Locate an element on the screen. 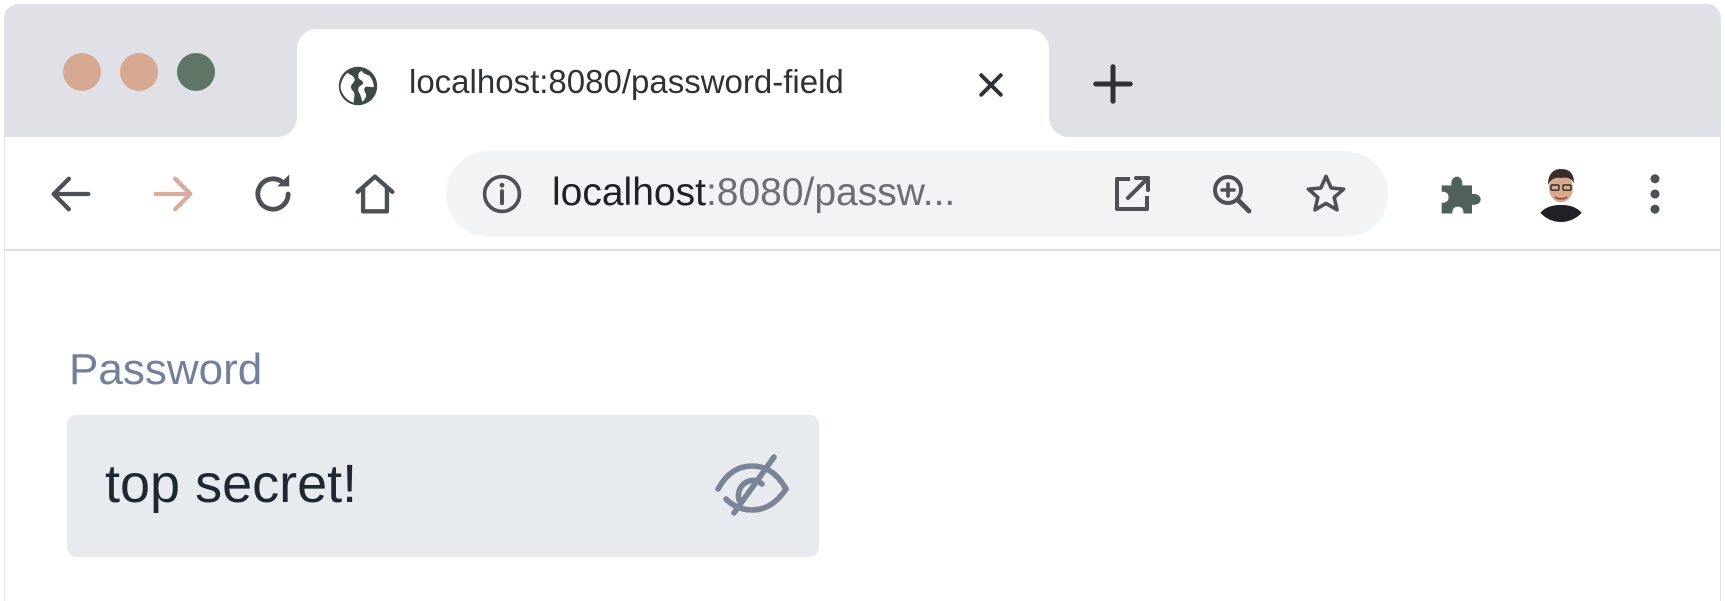 This screenshot has height=601, width=1725. window-minimize-button is located at coordinates (139, 72).